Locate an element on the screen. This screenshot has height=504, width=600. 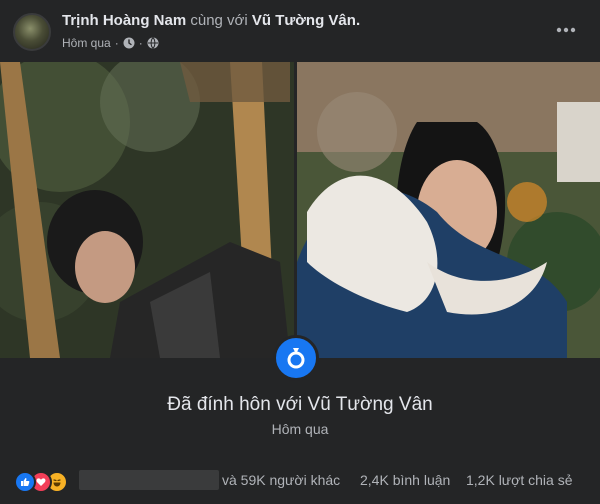
post-title-line: Trịnh Hoàng Nam cùng với Vũ Tường Vân. is located at coordinates (211, 20).